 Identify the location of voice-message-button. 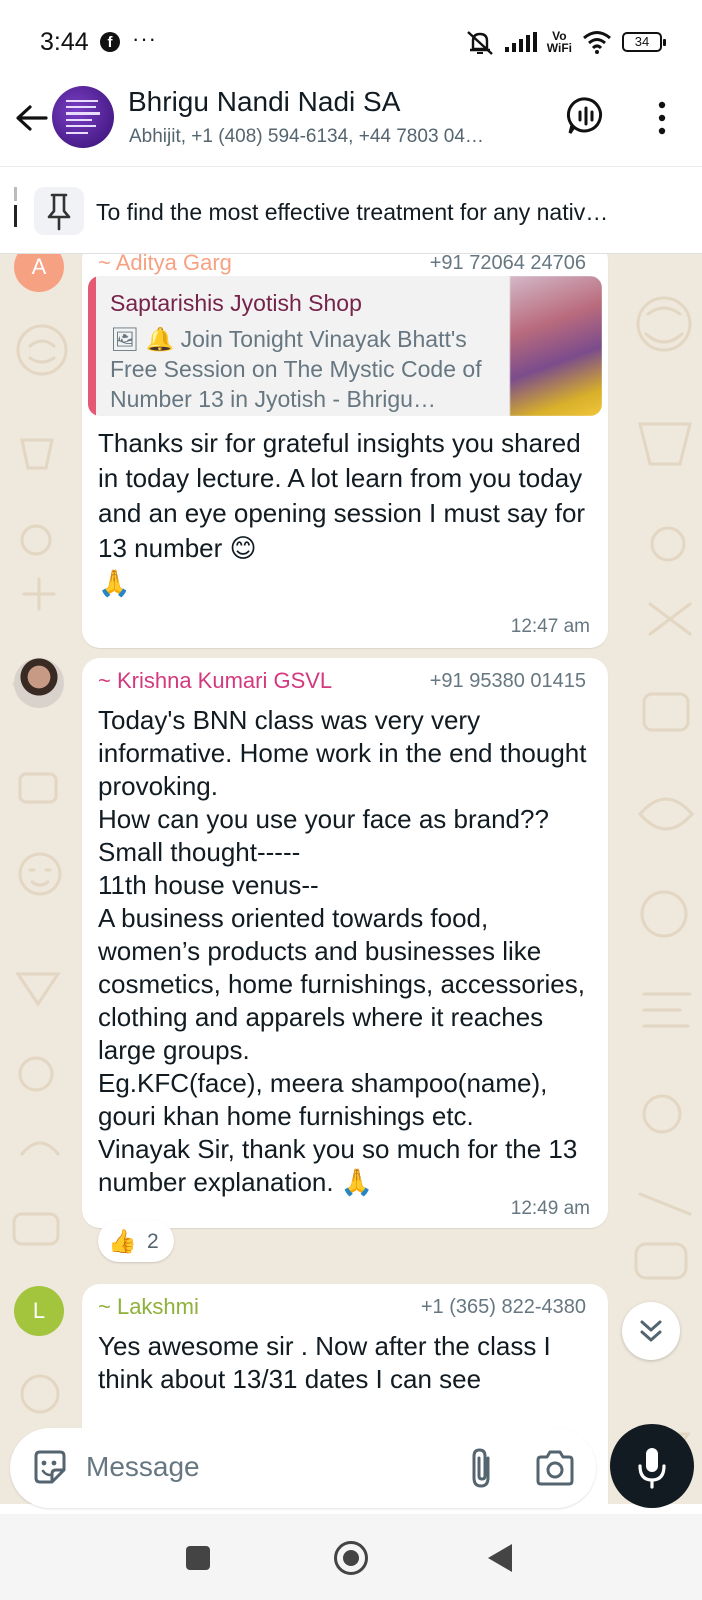
(652, 1466).